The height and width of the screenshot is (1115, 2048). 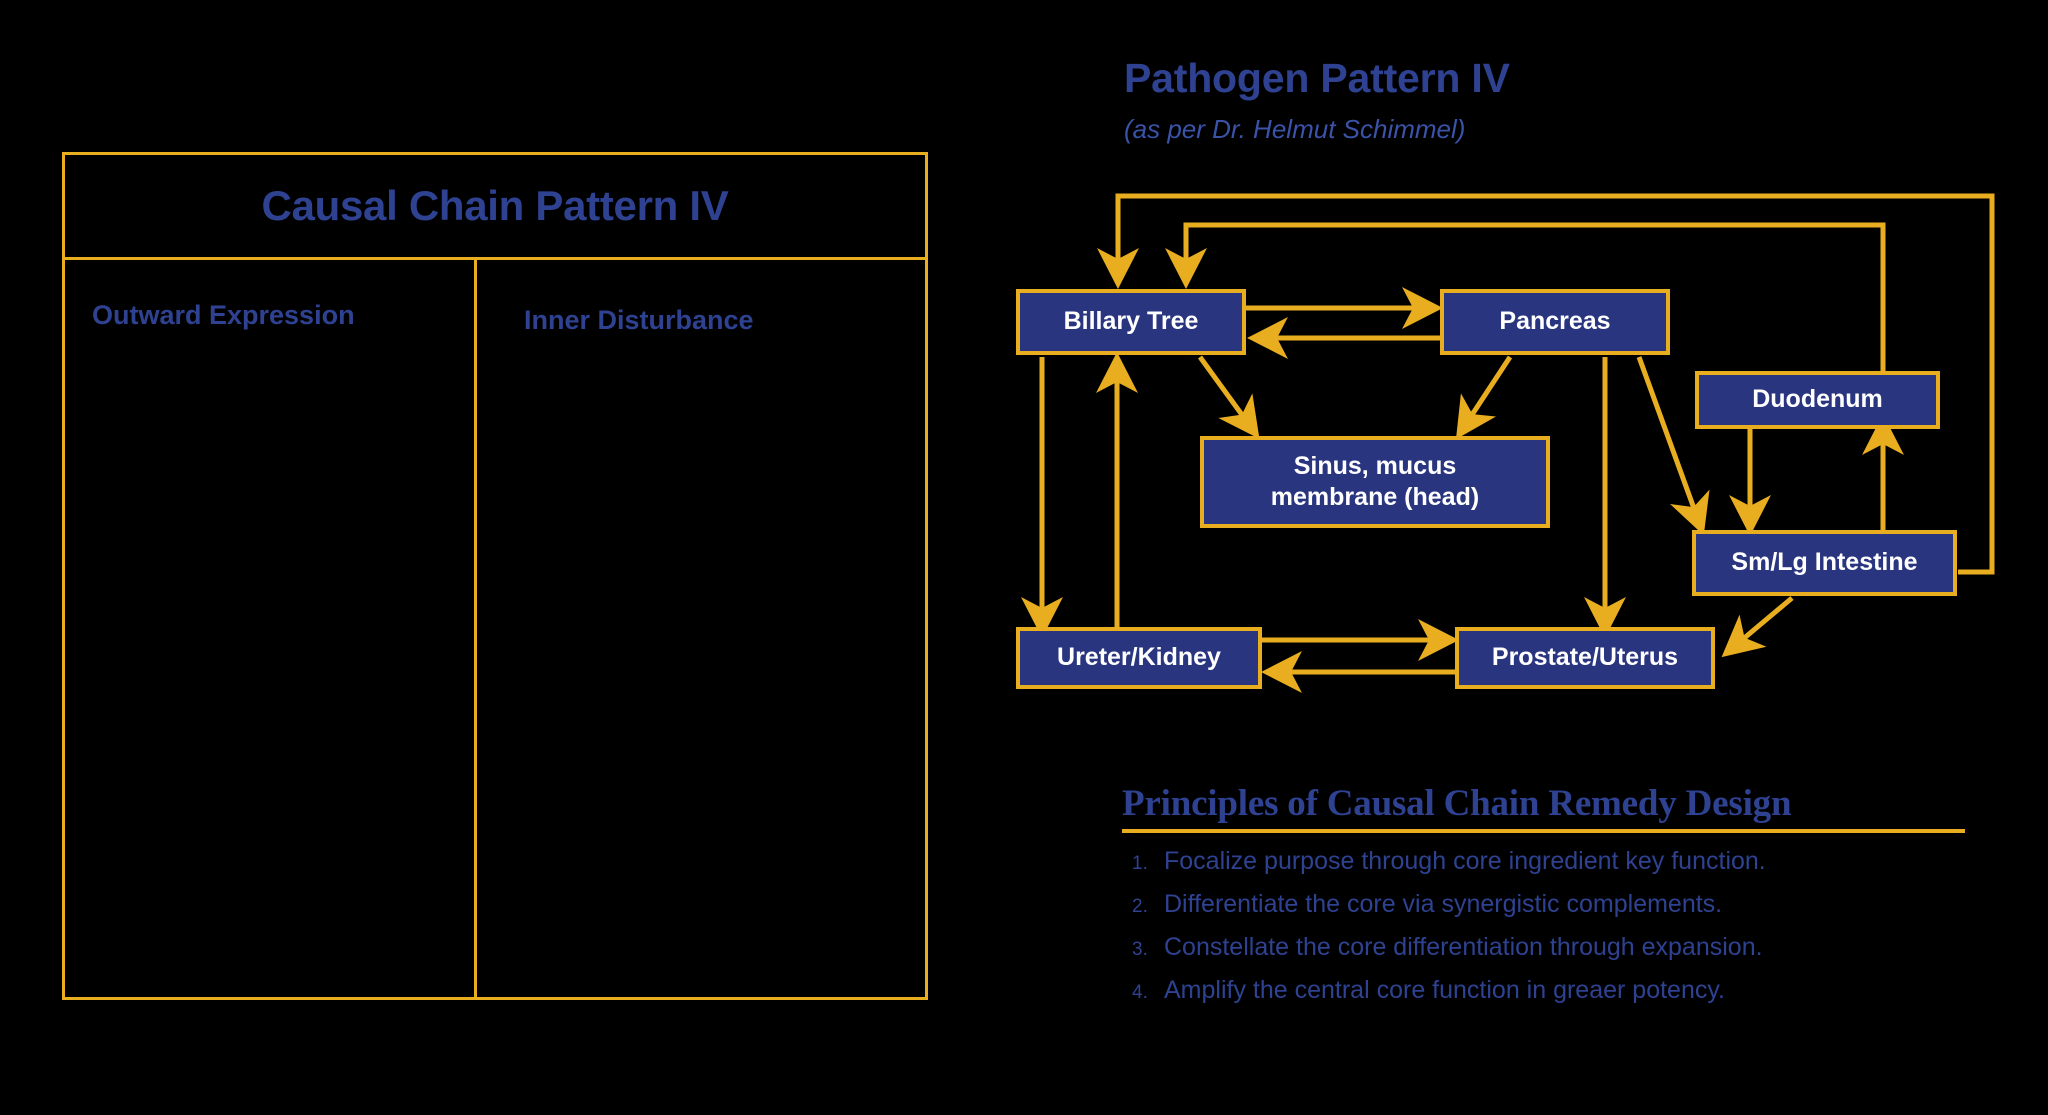 What do you see at coordinates (223, 315) in the screenshot?
I see `column-header-outward-expression: Outward Expression` at bounding box center [223, 315].